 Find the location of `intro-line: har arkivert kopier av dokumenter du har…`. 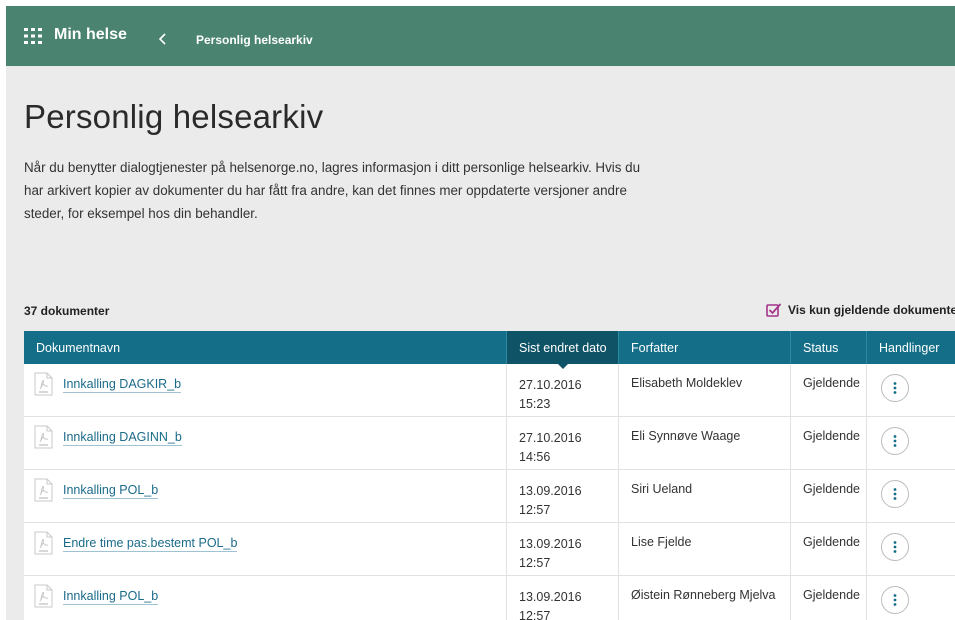

intro-line: har arkivert kopier av dokumenter du har… is located at coordinates (325, 190).